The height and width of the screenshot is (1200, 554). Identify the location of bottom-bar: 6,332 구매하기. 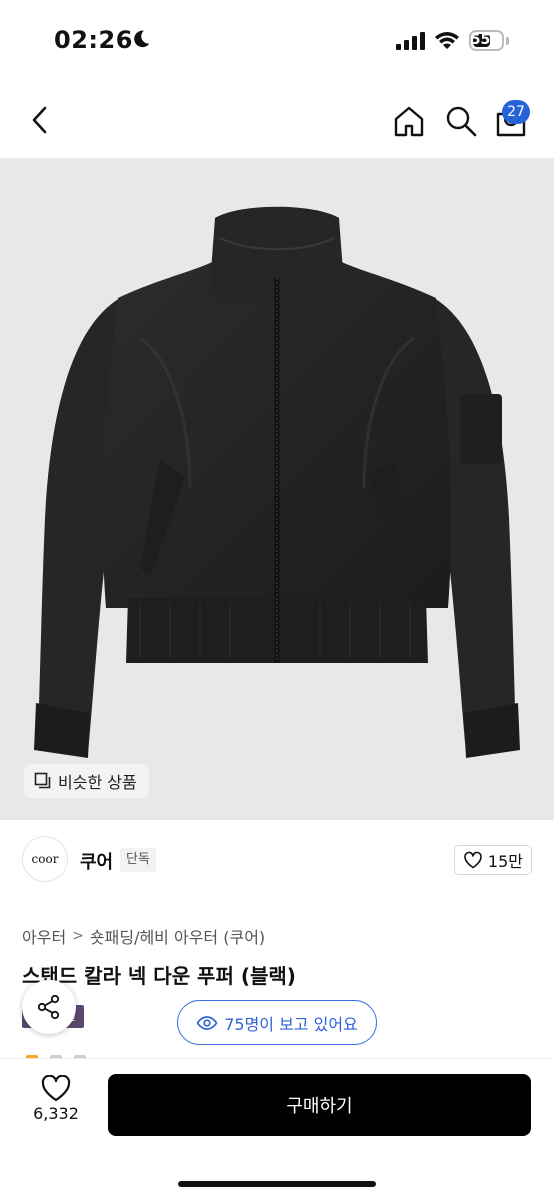
(277, 1129).